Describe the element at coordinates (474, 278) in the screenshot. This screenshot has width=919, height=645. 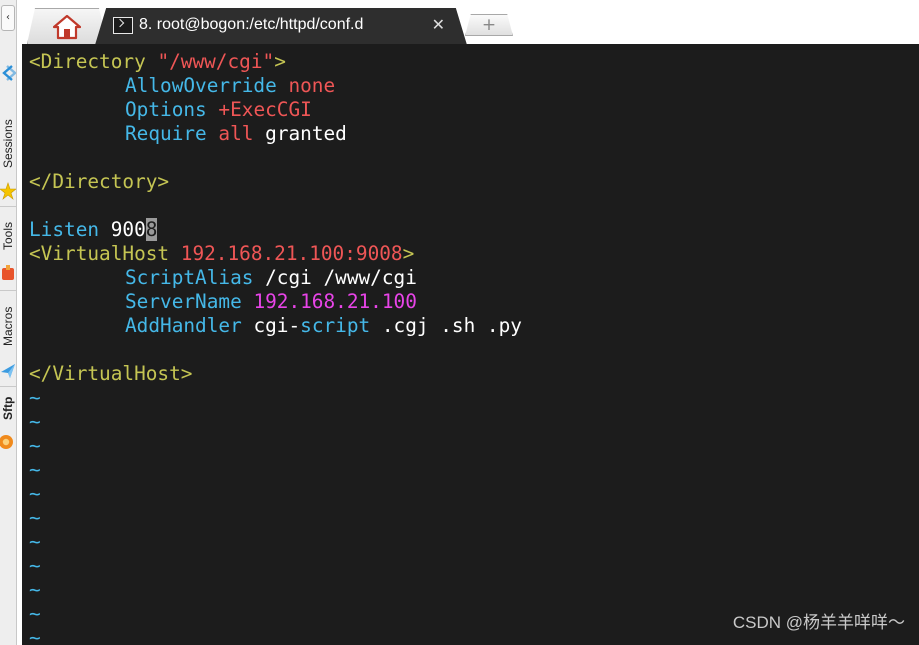
I see `terminal-line: ScriptAlias /cgi /www/cgi` at that location.